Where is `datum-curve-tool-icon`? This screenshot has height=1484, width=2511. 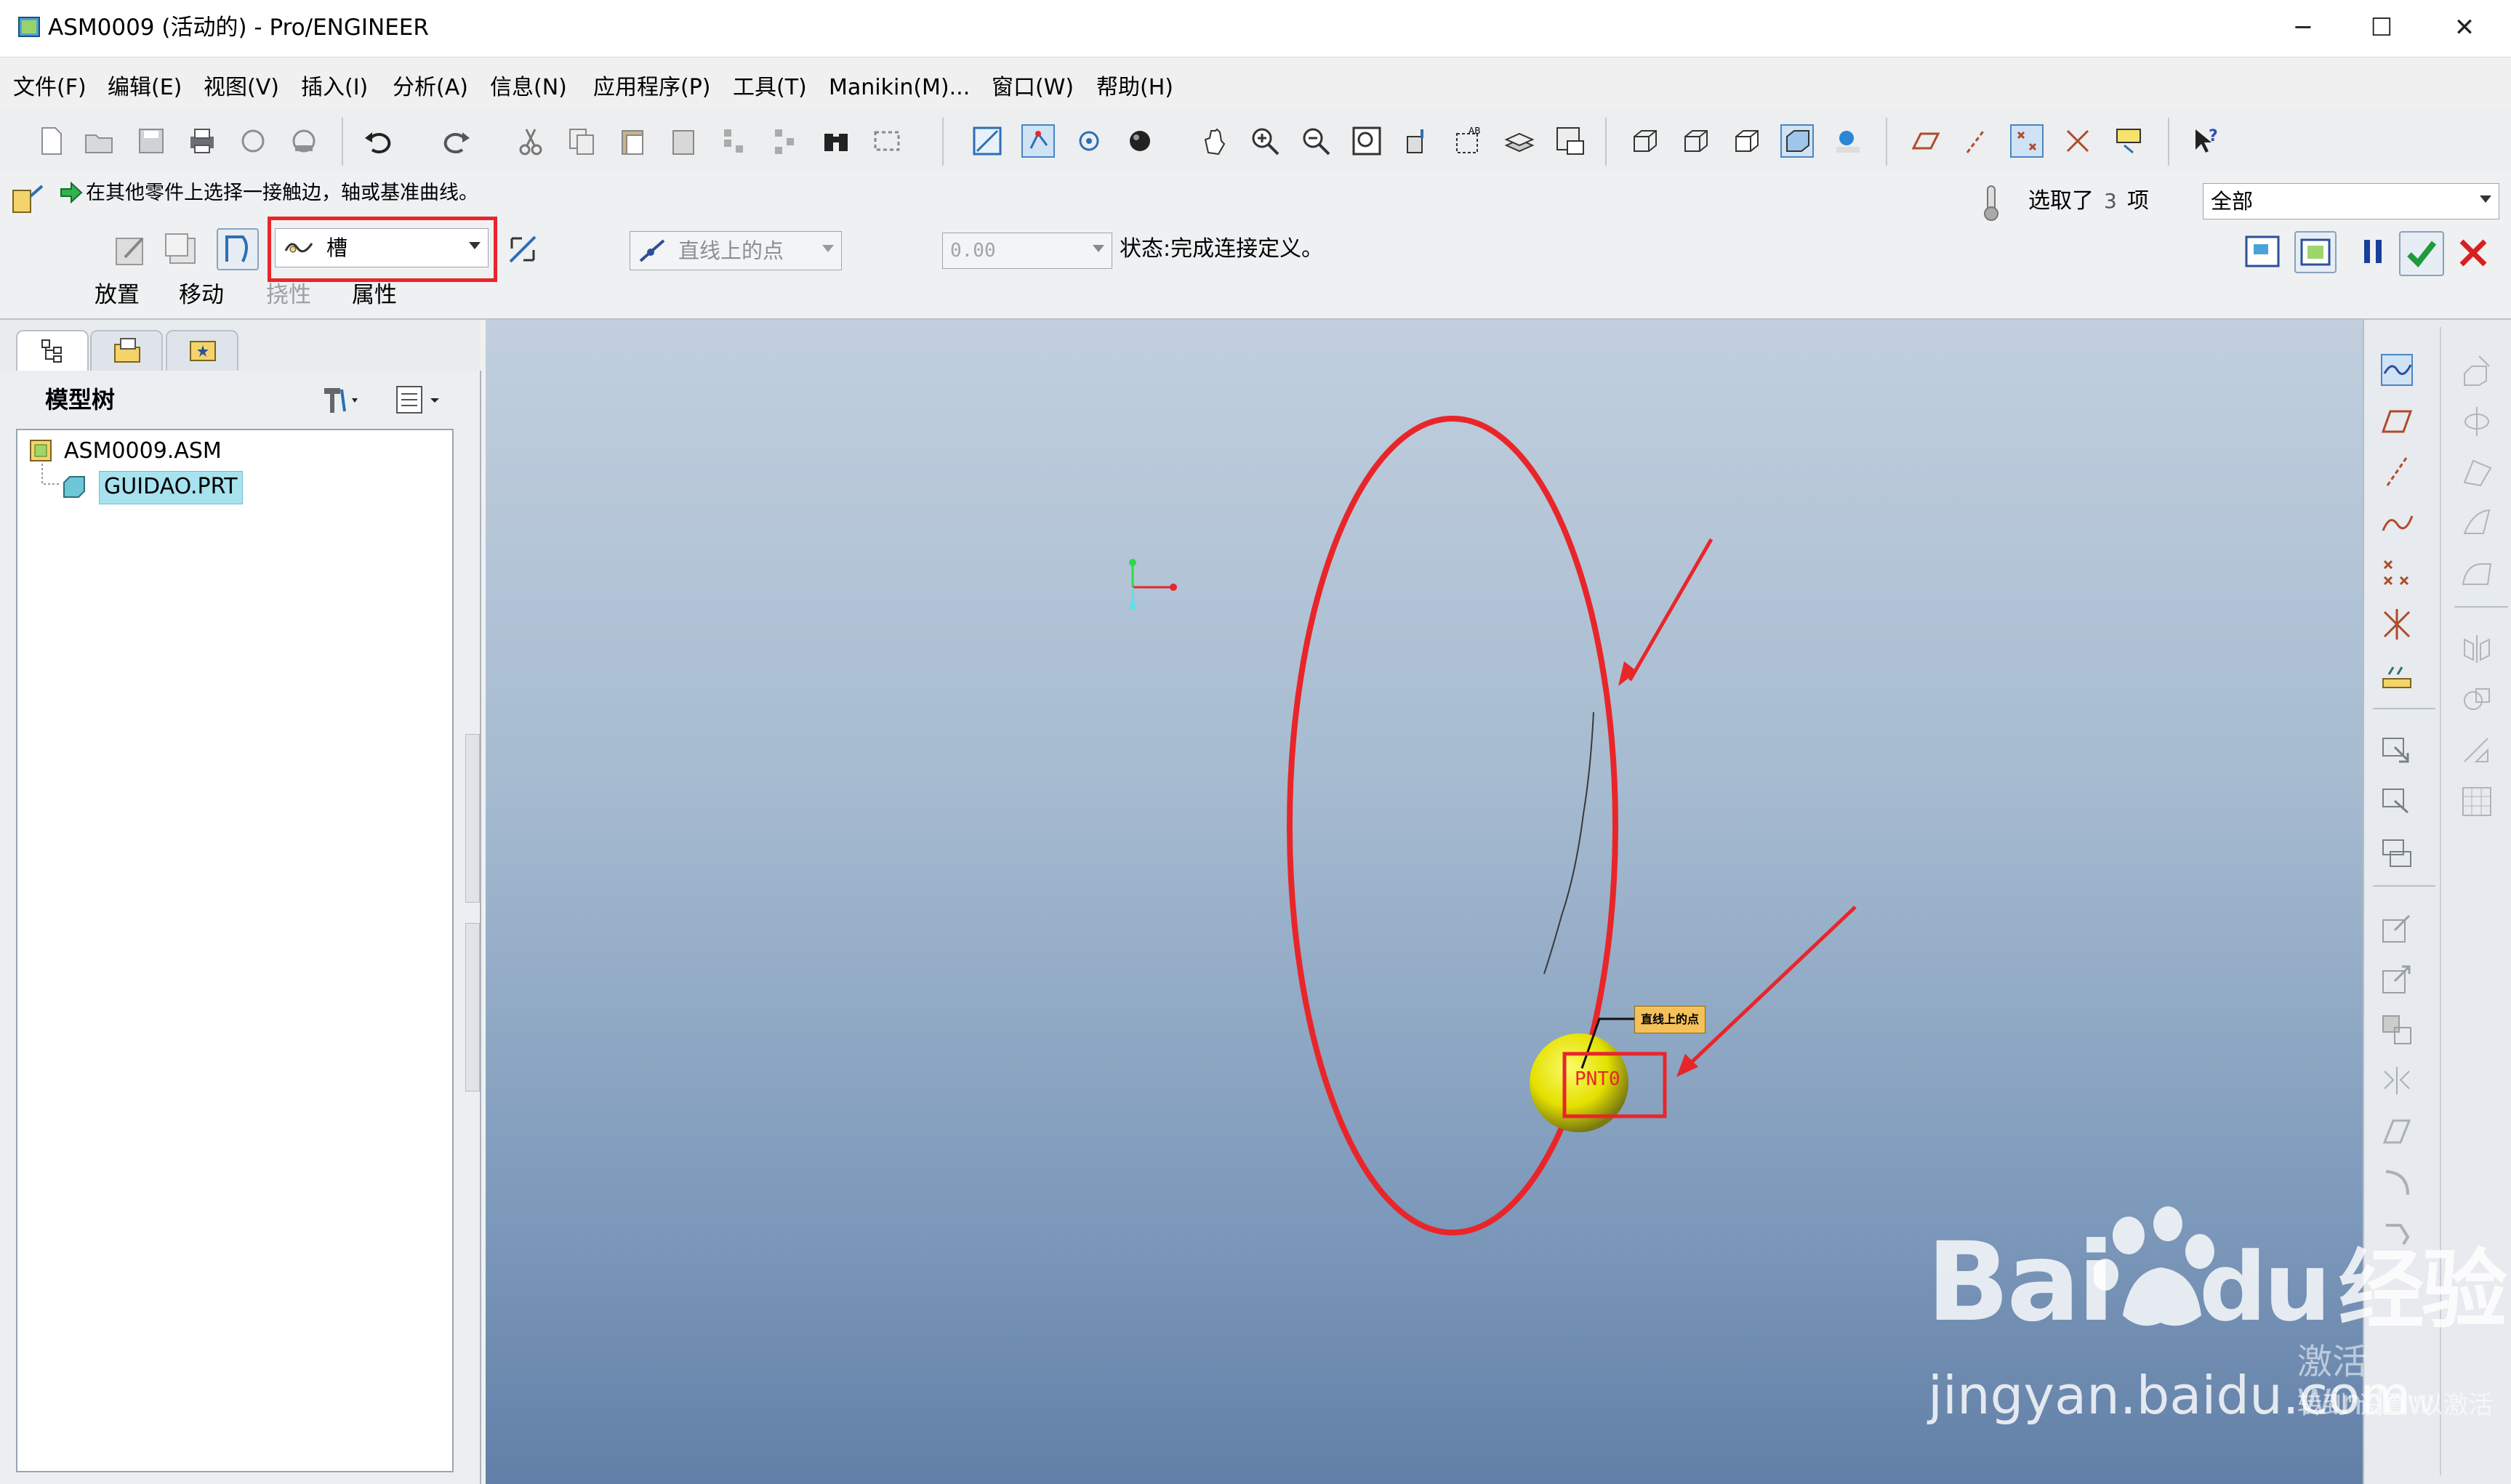 datum-curve-tool-icon is located at coordinates (2397, 522).